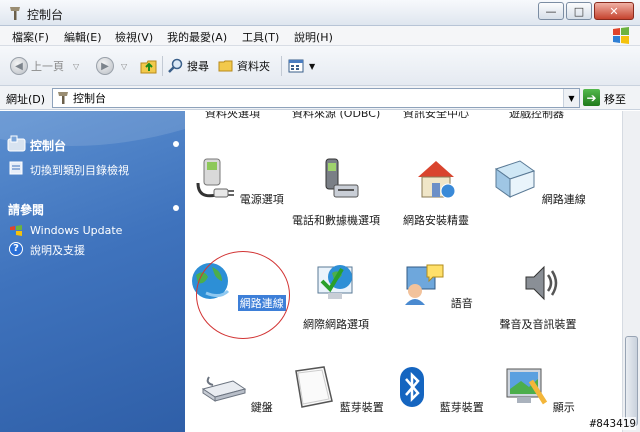  Describe the element at coordinates (621, 35) in the screenshot. I see `windows-logo-icon` at that location.